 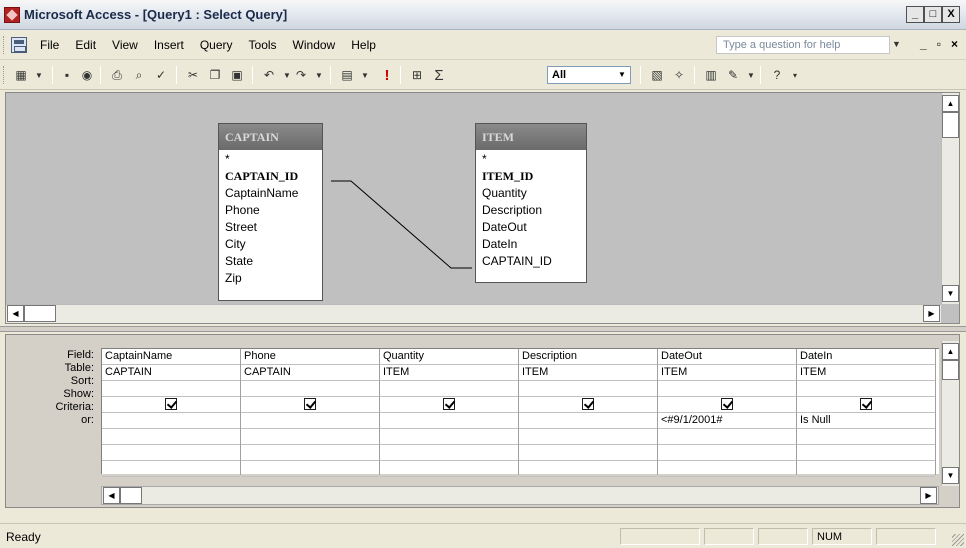 What do you see at coordinates (950, 198) in the screenshot?
I see `table-pane-vertical-scrollbar: ▲ ▼` at bounding box center [950, 198].